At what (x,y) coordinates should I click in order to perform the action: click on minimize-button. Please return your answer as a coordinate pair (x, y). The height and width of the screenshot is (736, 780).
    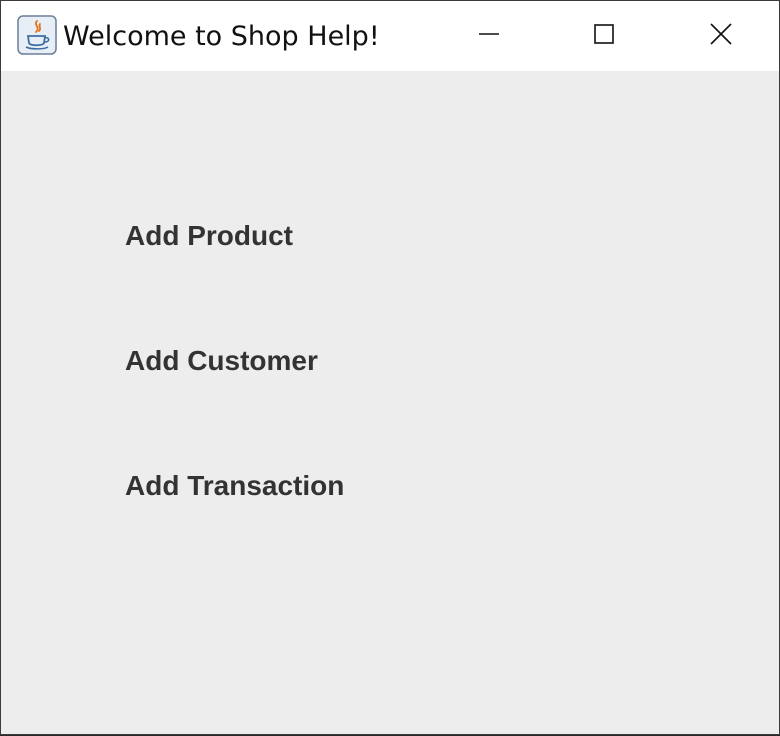
    Looking at the image, I should click on (489, 36).